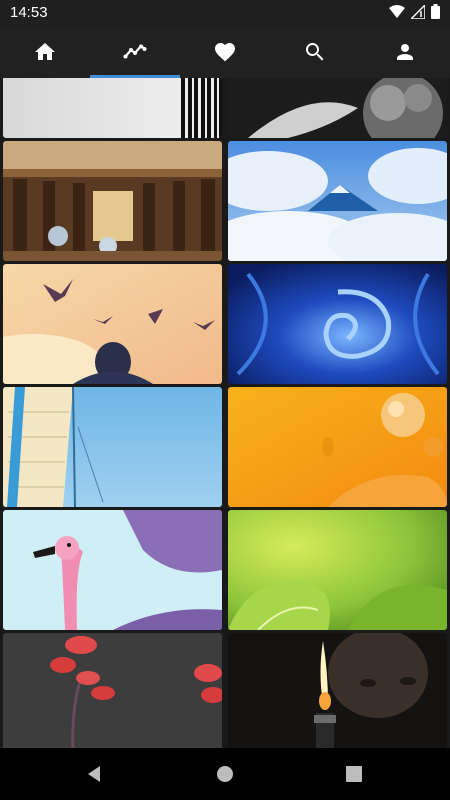 The height and width of the screenshot is (800, 450). I want to click on heart-icon, so click(225, 52).